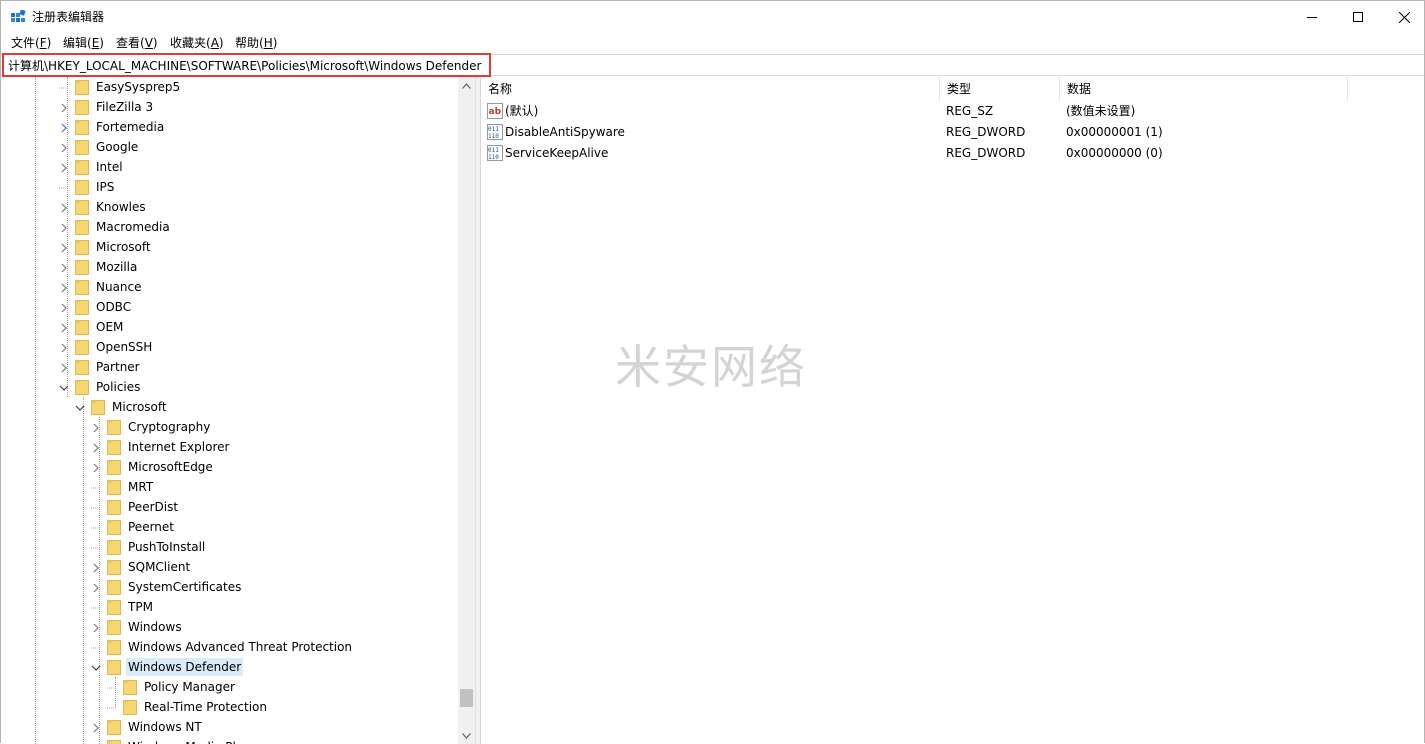 This screenshot has height=744, width=1425. Describe the element at coordinates (123, 607) in the screenshot. I see `tree-item: TPM` at that location.